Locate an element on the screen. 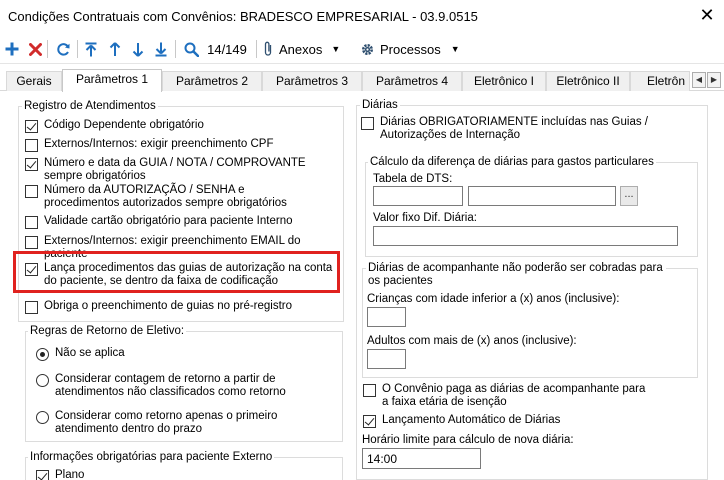  lancamento-automatico-checkbox: Lançamento Automático de Diárias is located at coordinates (508, 421).